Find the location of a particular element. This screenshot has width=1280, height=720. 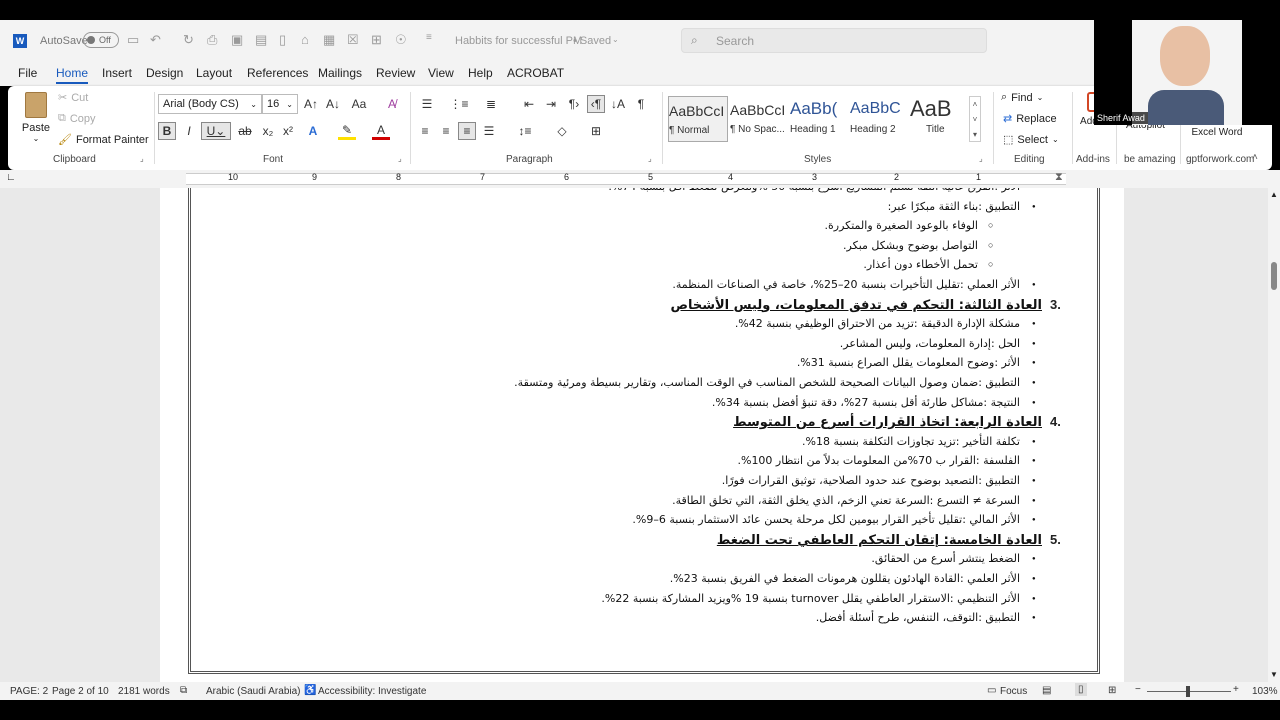

cut-button: ✂ Cut is located at coordinates (73, 98).